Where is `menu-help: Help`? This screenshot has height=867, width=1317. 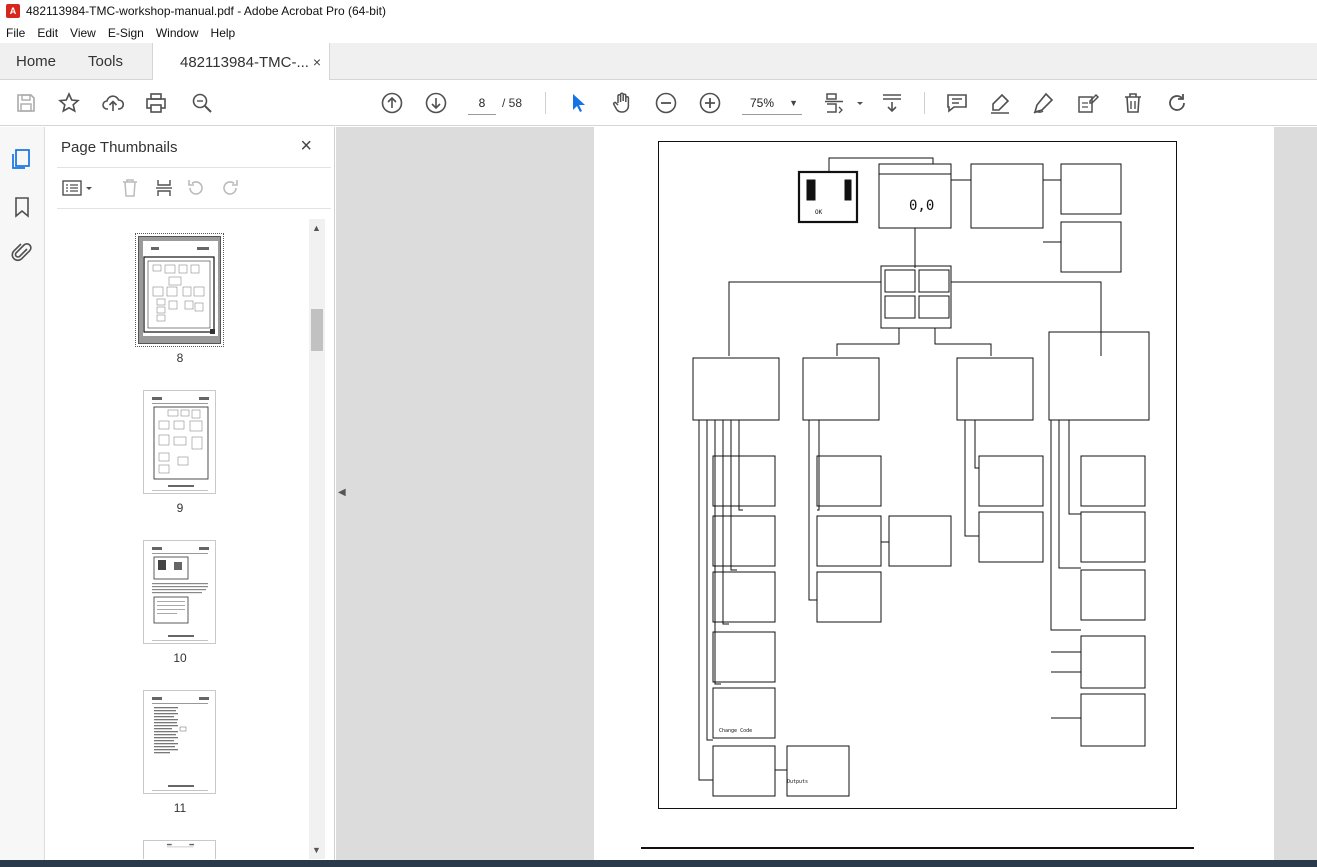 menu-help: Help is located at coordinates (223, 33).